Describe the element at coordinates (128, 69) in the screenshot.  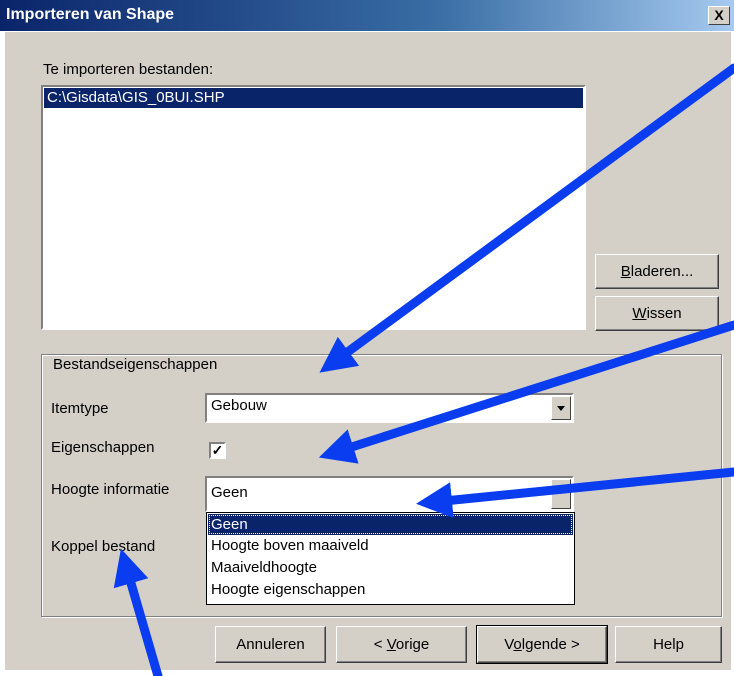
I see `files-label: Te importeren bestanden:` at that location.